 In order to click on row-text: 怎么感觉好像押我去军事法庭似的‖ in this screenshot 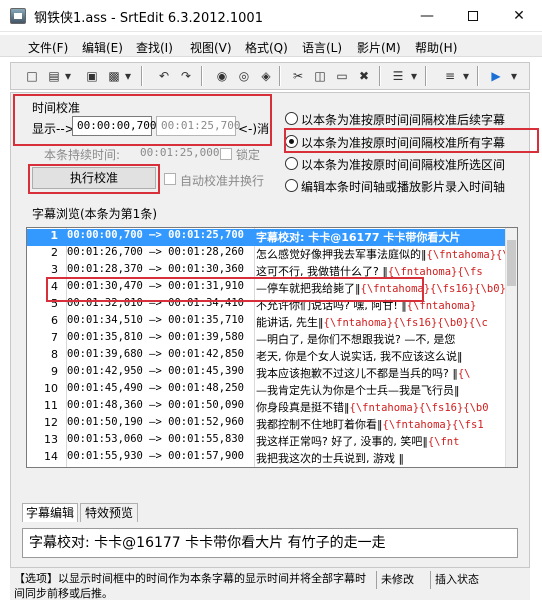, I will do `click(341, 254)`.